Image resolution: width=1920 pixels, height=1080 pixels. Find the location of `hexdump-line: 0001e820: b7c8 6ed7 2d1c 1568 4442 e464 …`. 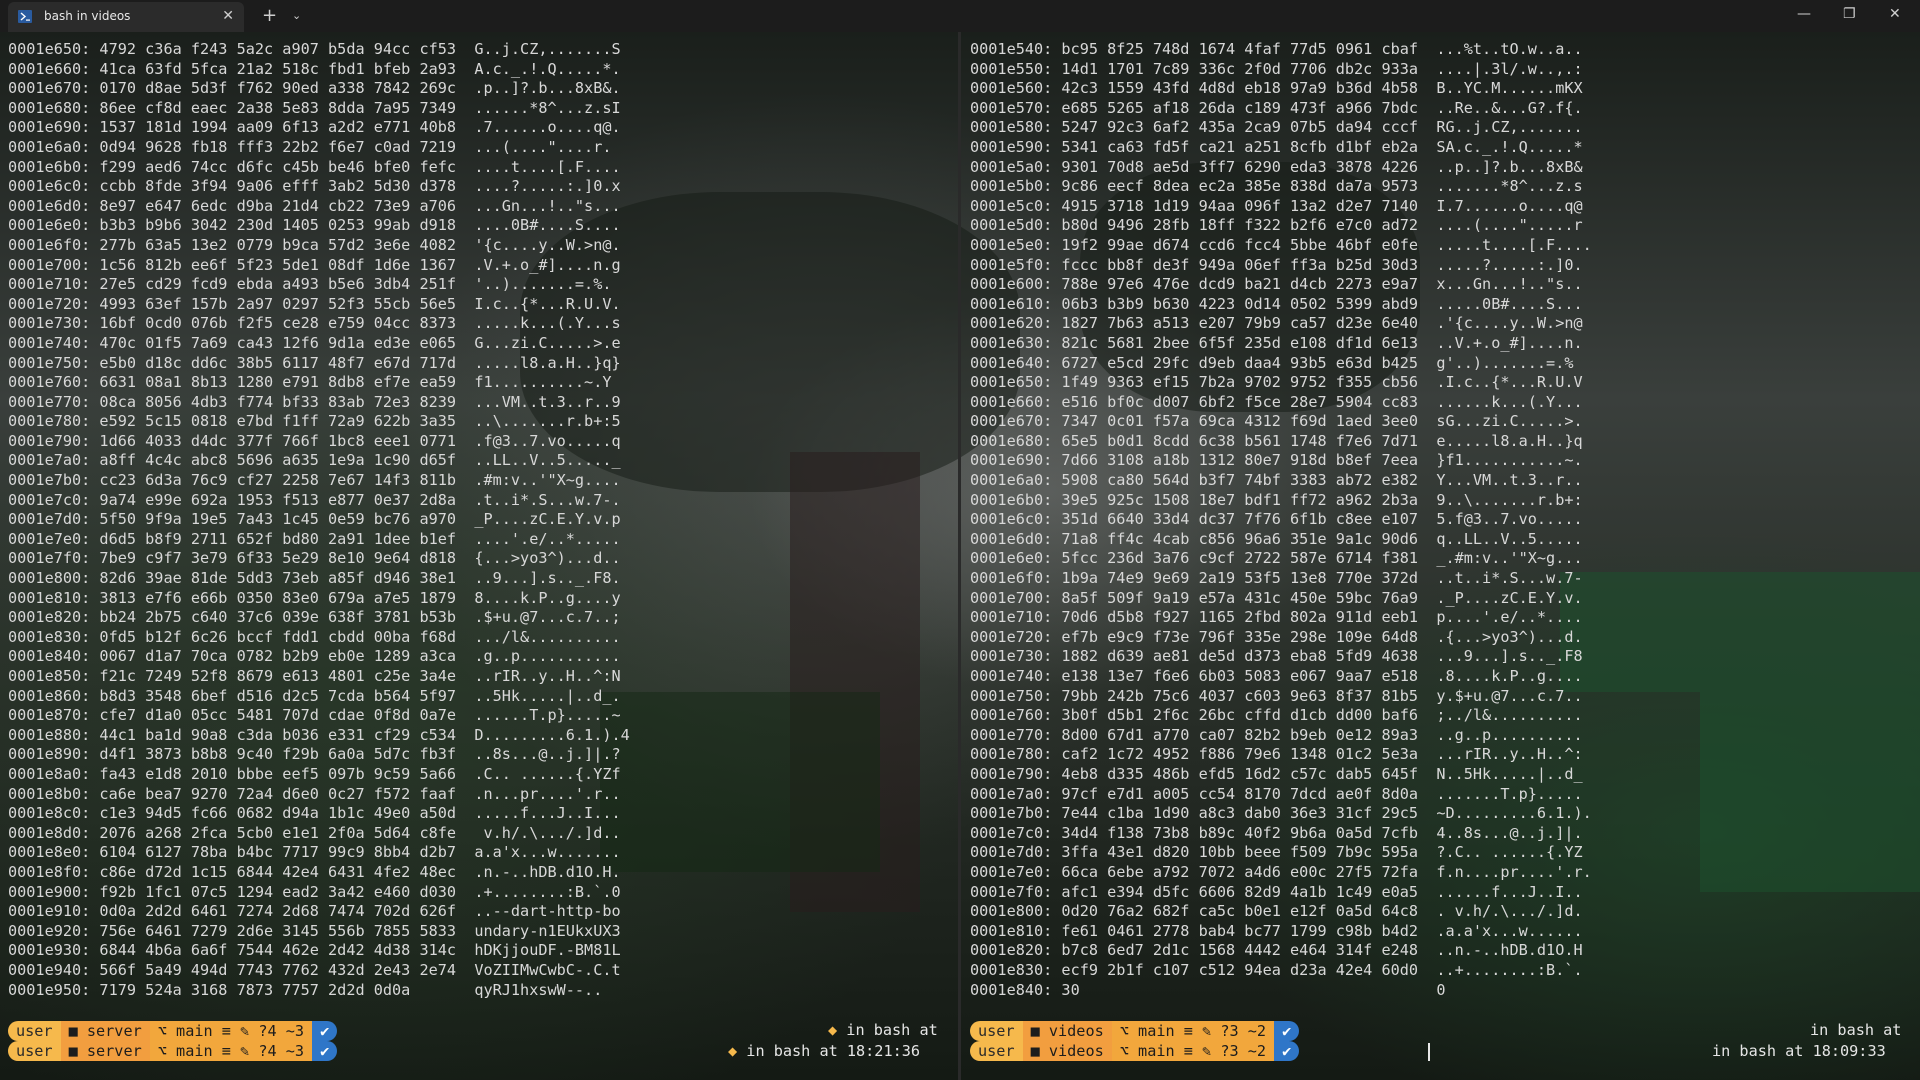

hexdump-line: 0001e820: b7c8 6ed7 2d1c 1568 4442 e464 … is located at coordinates (1276, 950).